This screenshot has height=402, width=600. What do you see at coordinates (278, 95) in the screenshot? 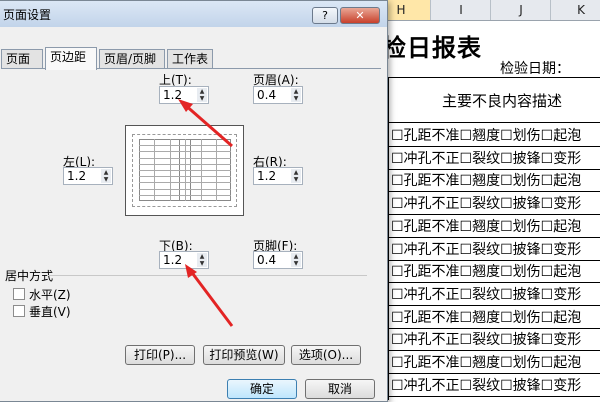
I see `header-margin-stepper: 0.4 ▲ ▼` at bounding box center [278, 95].